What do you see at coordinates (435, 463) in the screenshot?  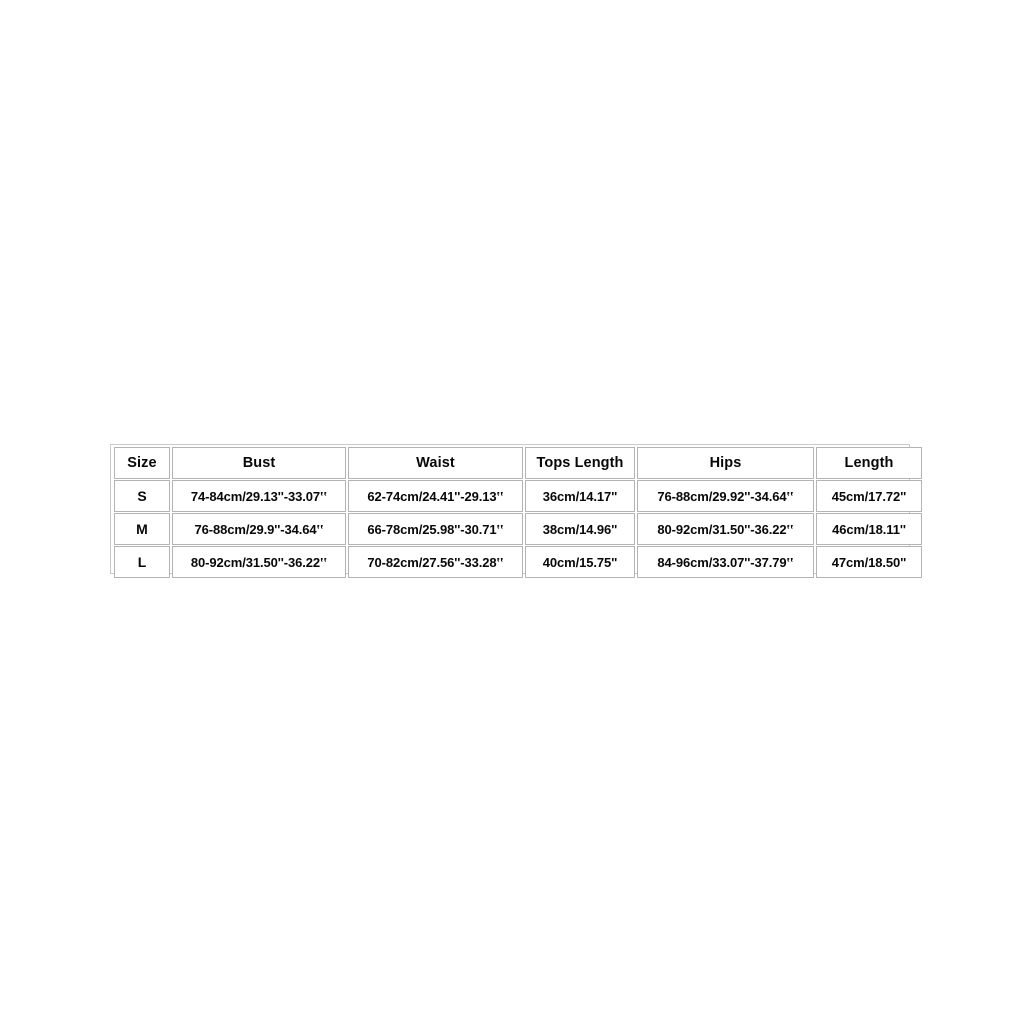 I see `column-header-waist: Waist` at bounding box center [435, 463].